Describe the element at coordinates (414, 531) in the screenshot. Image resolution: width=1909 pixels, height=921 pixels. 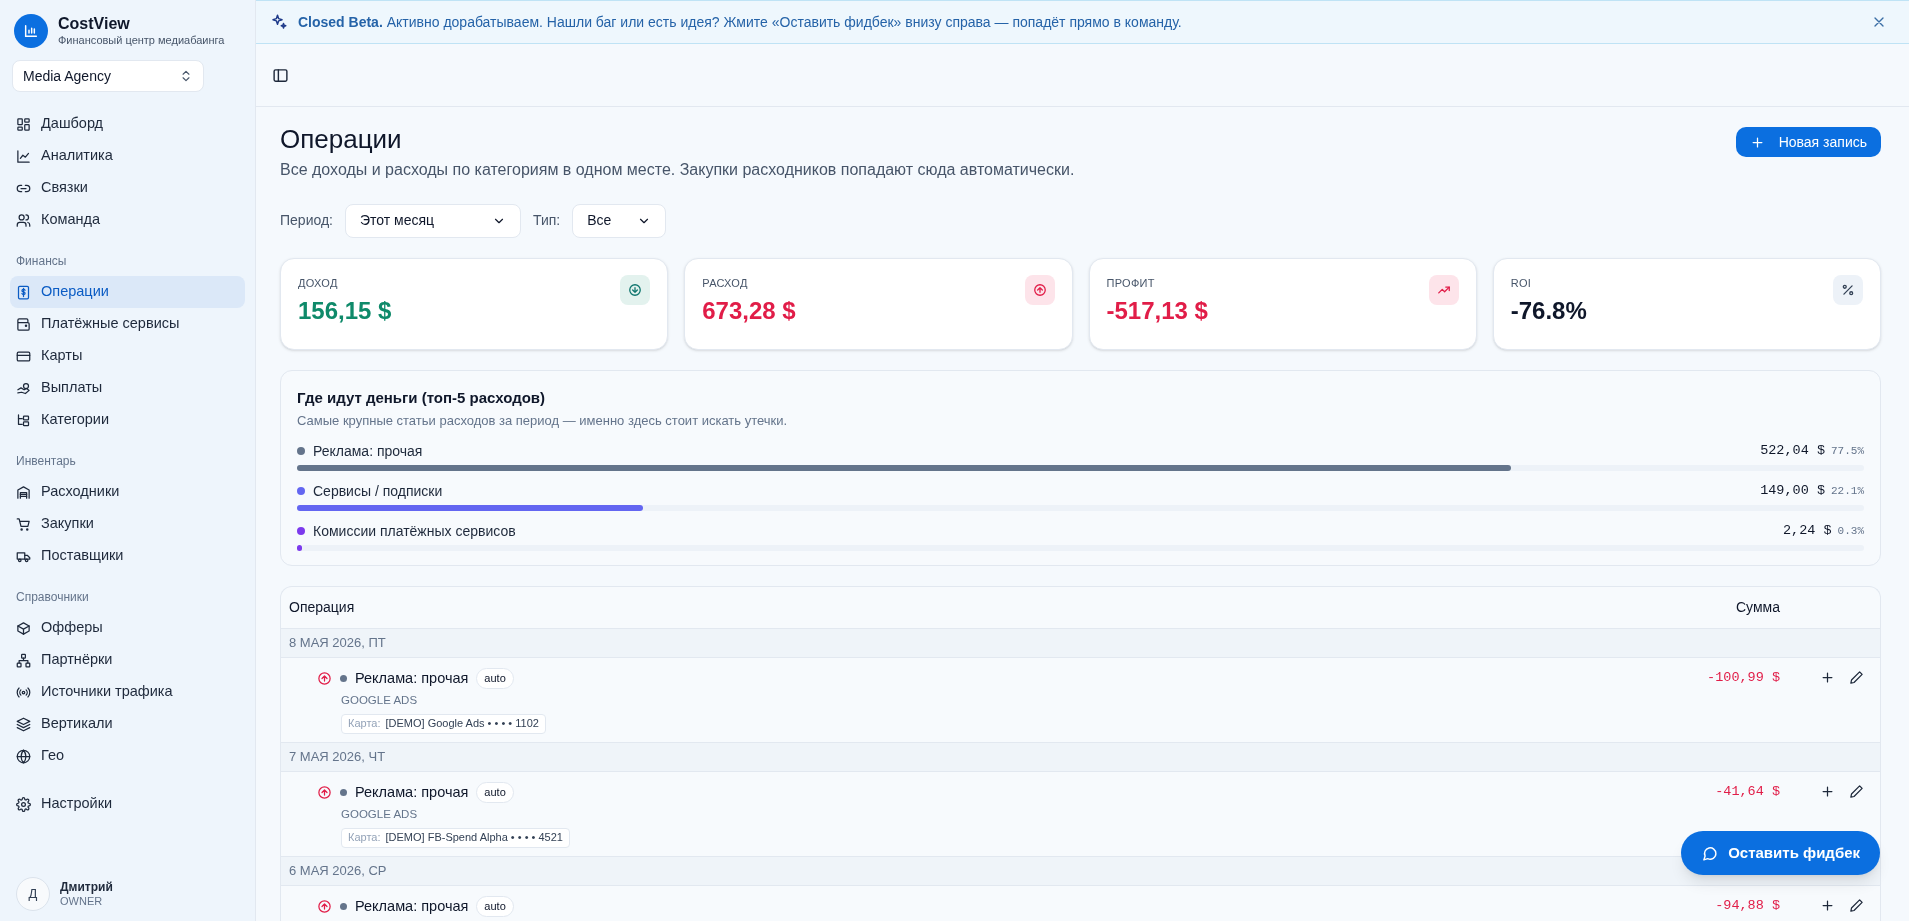
I see `expense-name: Комиссии платёжных сервисов` at that location.